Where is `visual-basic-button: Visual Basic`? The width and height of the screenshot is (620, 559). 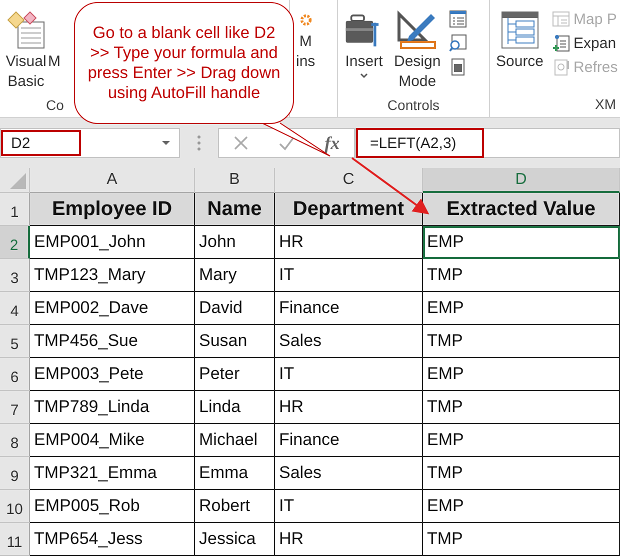
visual-basic-button: Visual Basic is located at coordinates (26, 51).